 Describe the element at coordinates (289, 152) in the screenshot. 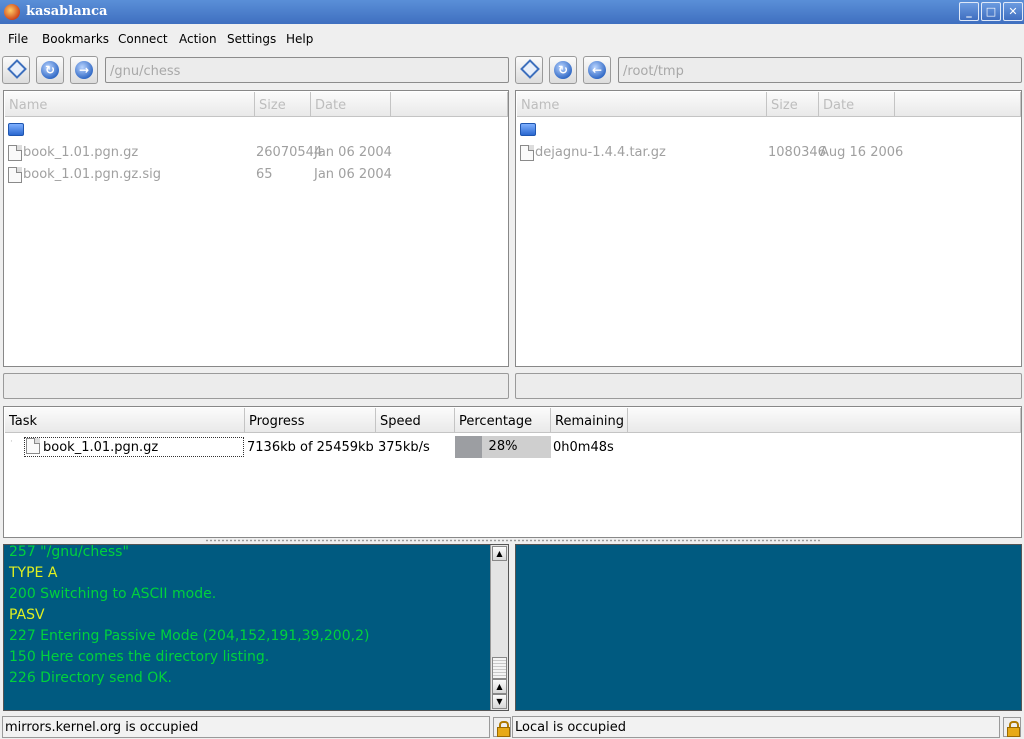

I see `file-size: 26070544` at that location.